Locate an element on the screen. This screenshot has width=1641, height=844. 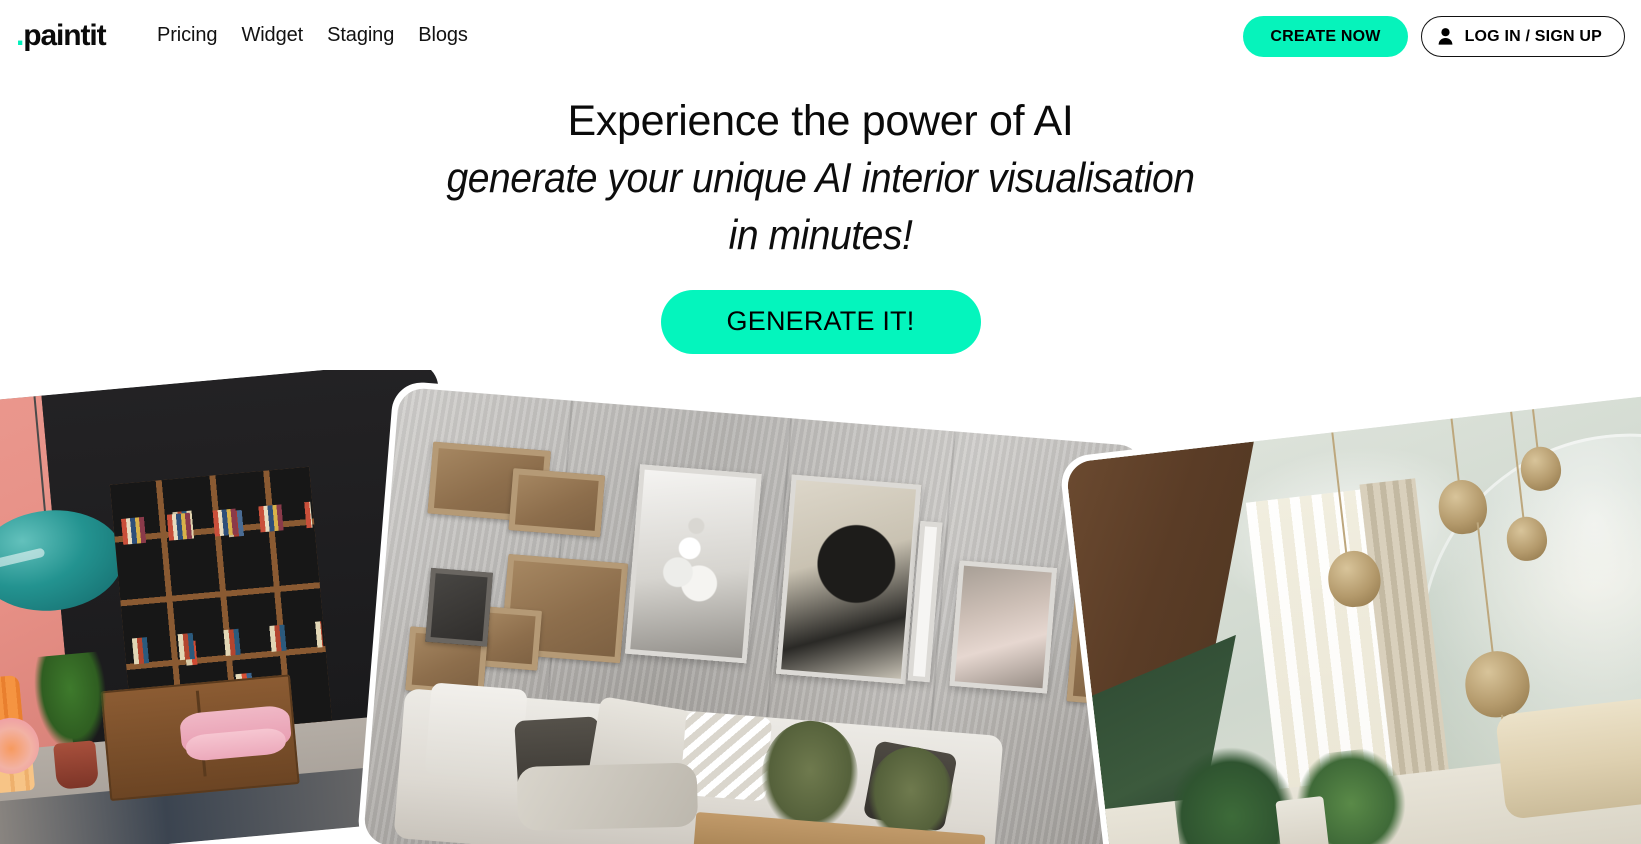
plant-pot is located at coordinates (76, 765).